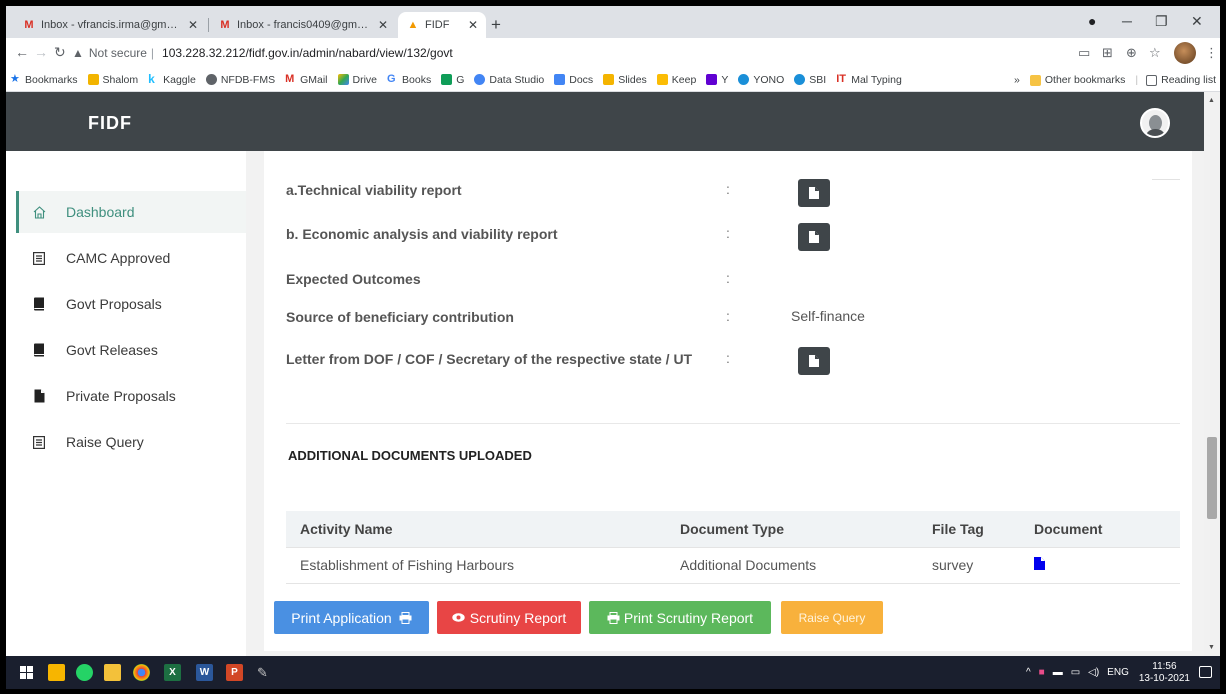 The height and width of the screenshot is (694, 1226). Describe the element at coordinates (131, 396) in the screenshot. I see `sidebar-item-private-proposals: Private Proposals` at that location.